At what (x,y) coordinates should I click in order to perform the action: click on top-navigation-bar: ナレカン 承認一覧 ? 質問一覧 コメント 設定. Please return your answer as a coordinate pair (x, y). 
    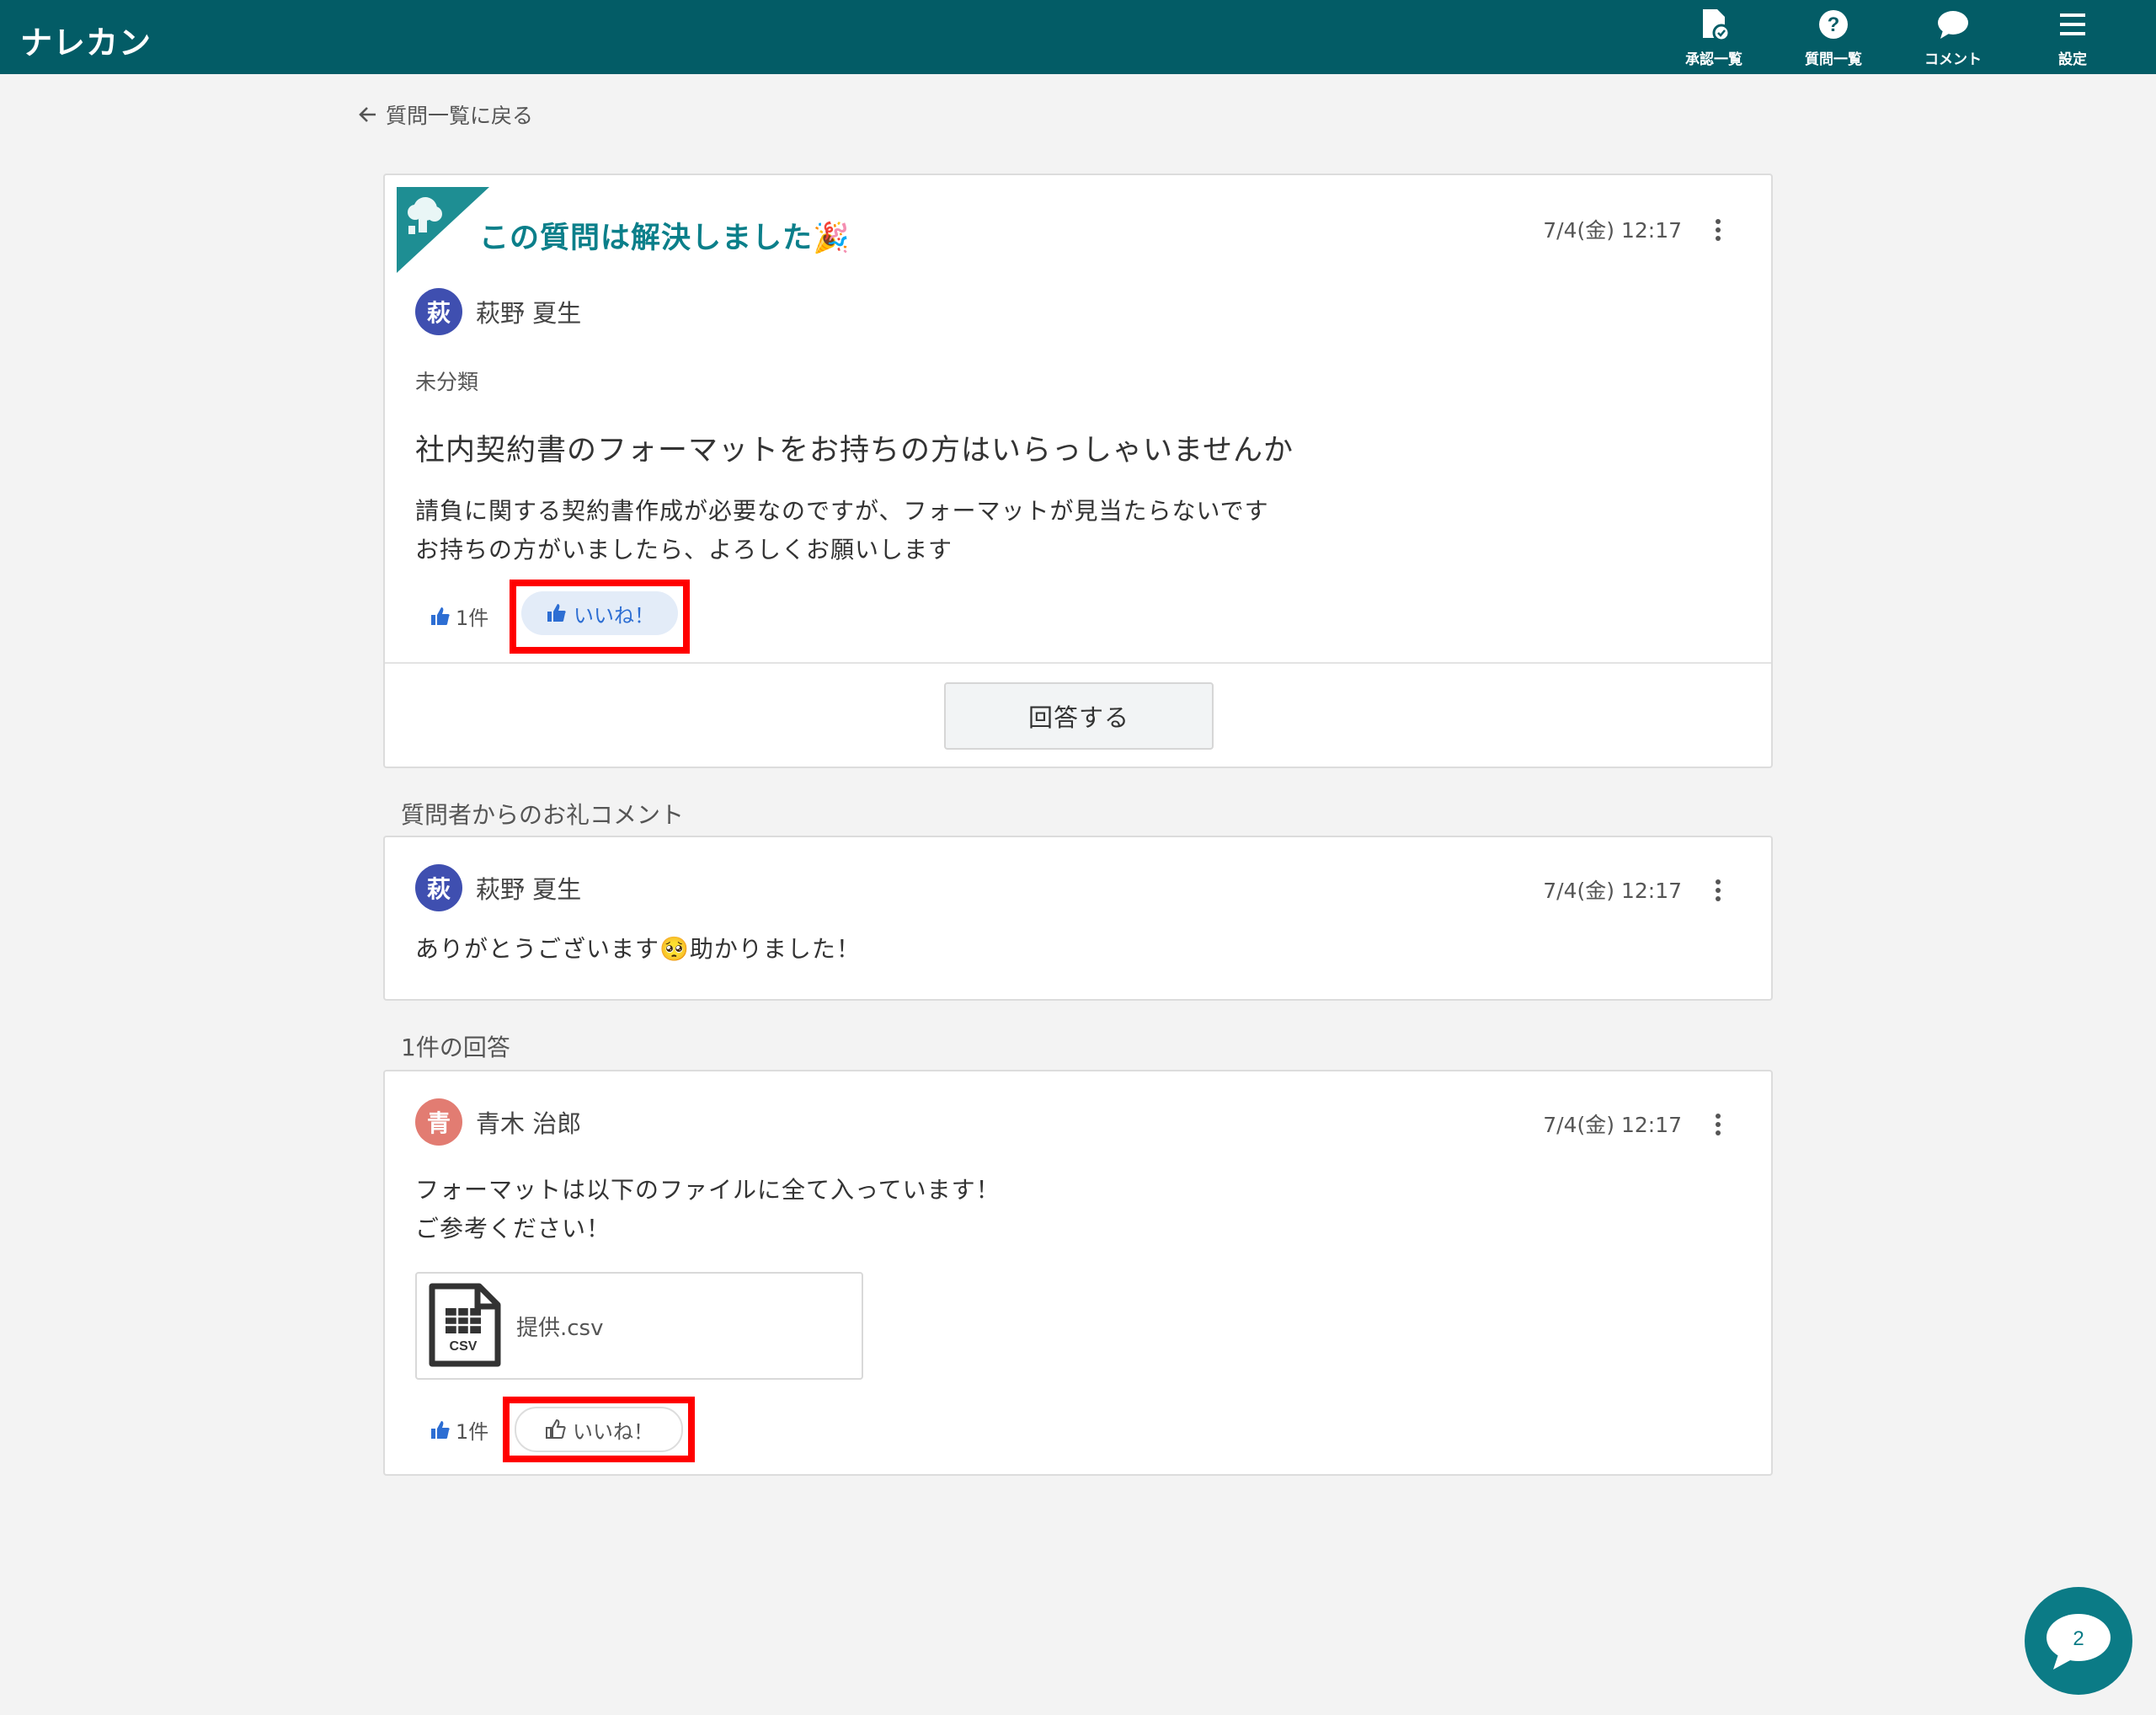
    Looking at the image, I should click on (1078, 37).